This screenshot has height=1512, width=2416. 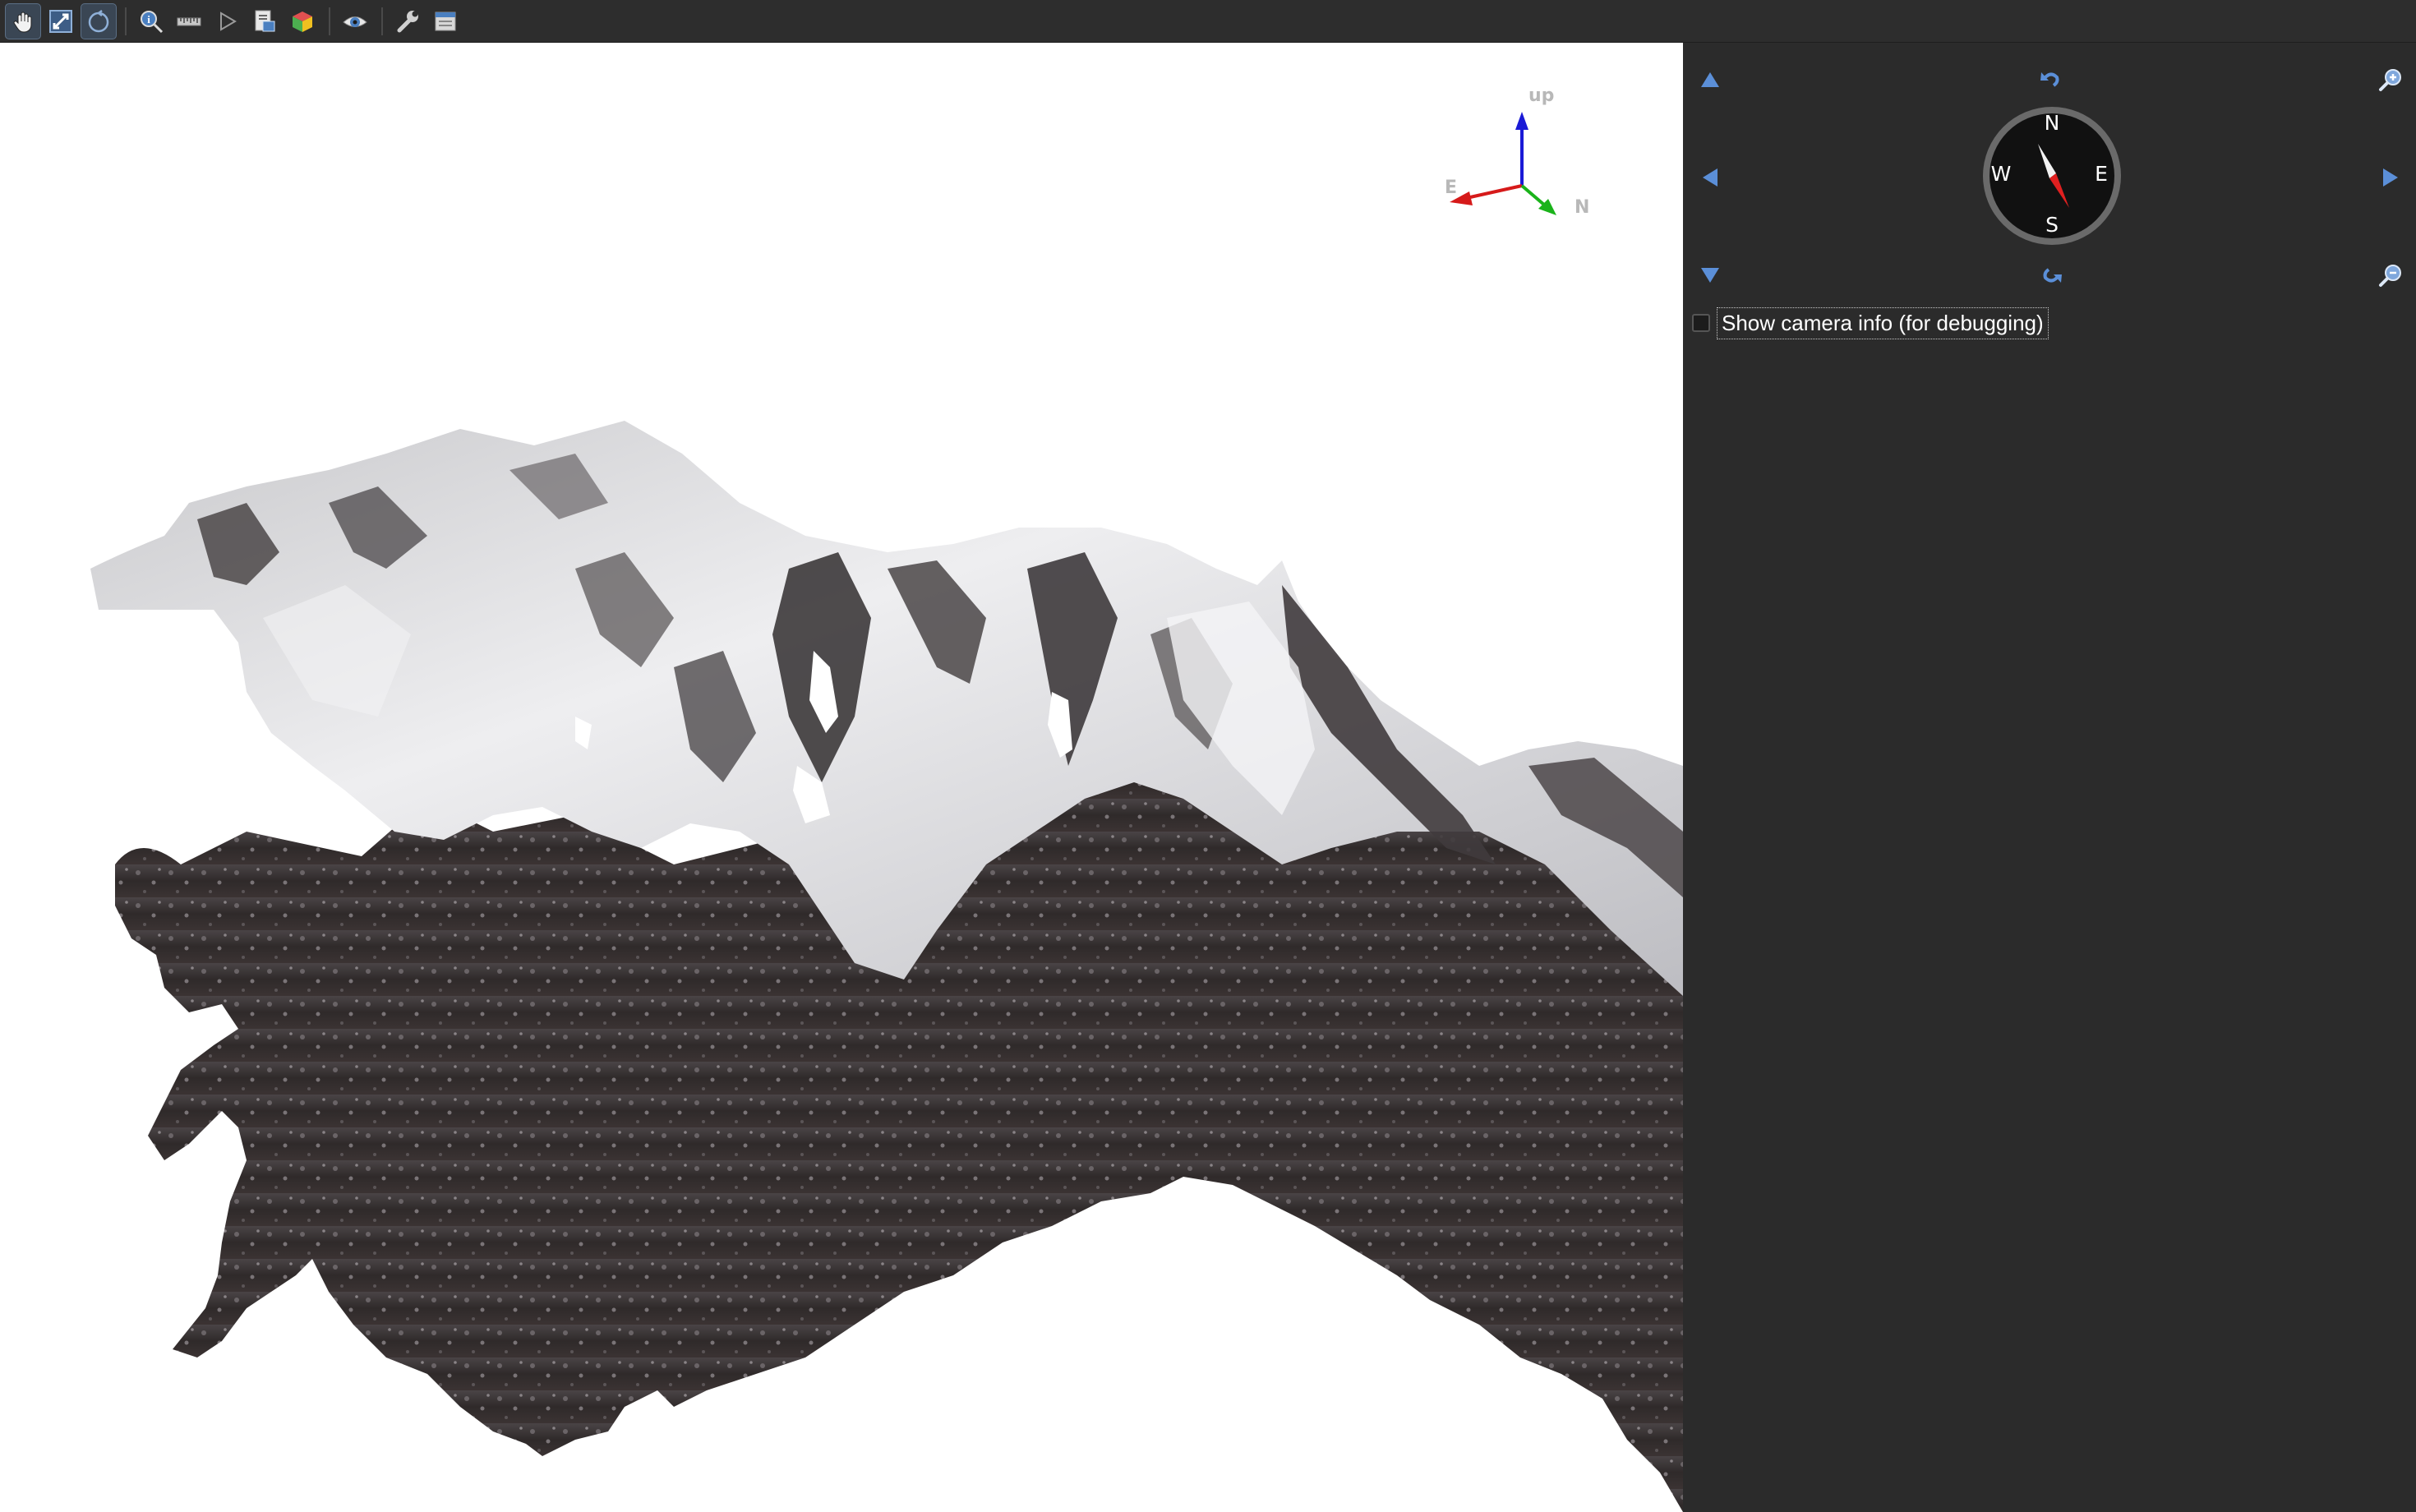 I want to click on camera-view-icon, so click(x=355, y=21).